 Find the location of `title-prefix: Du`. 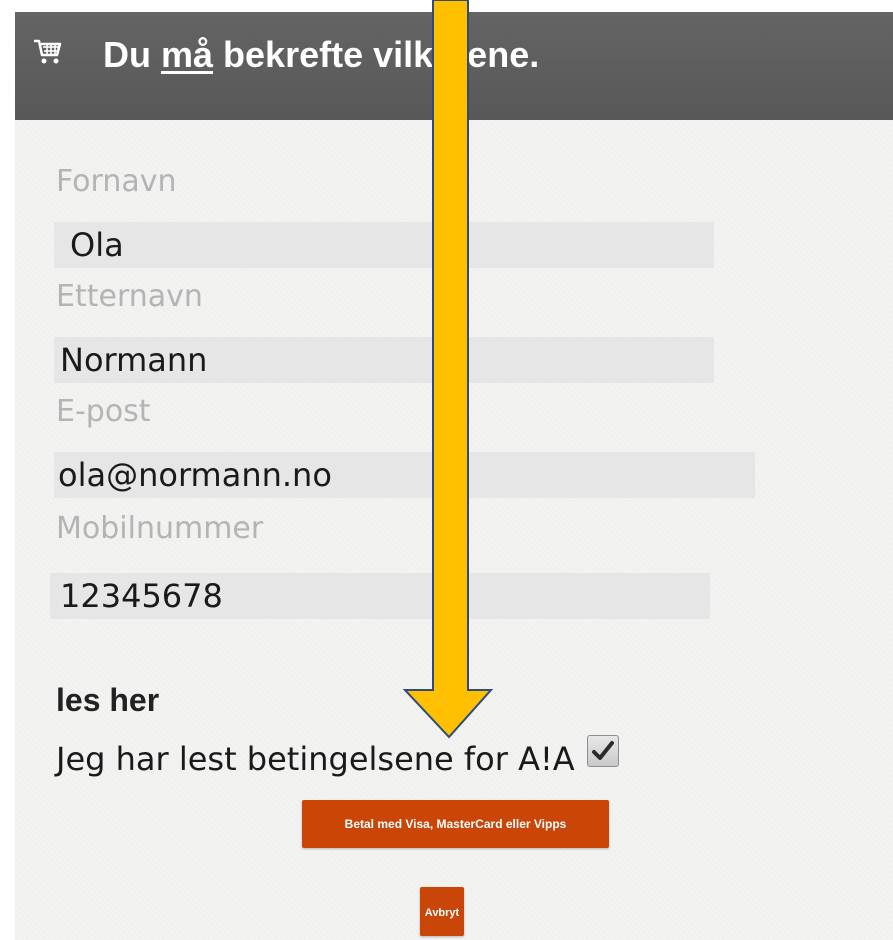

title-prefix: Du is located at coordinates (132, 54).